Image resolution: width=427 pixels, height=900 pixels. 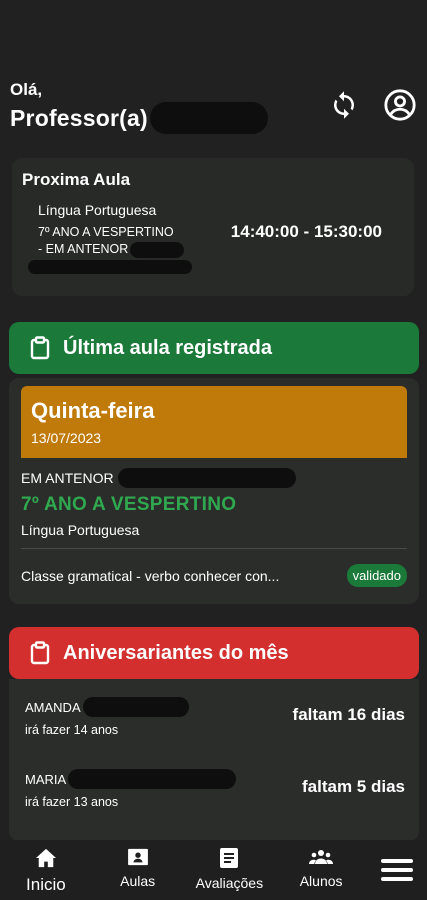 I want to click on students-icon, so click(x=321, y=859).